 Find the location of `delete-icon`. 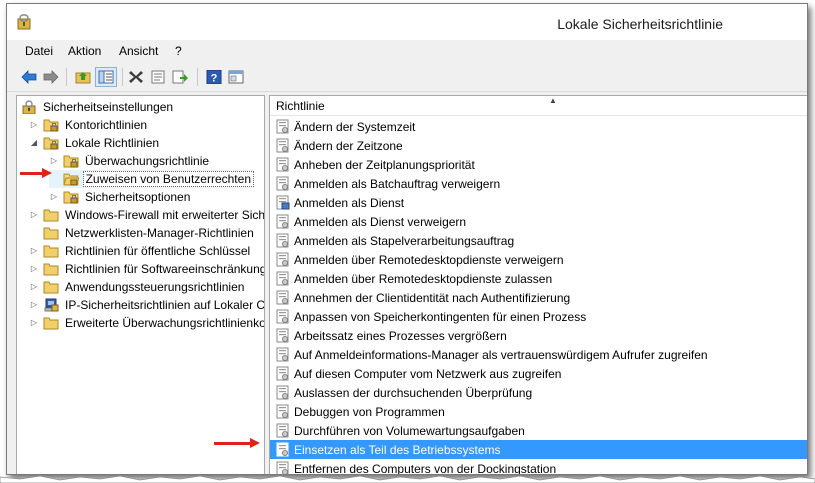

delete-icon is located at coordinates (136, 77).